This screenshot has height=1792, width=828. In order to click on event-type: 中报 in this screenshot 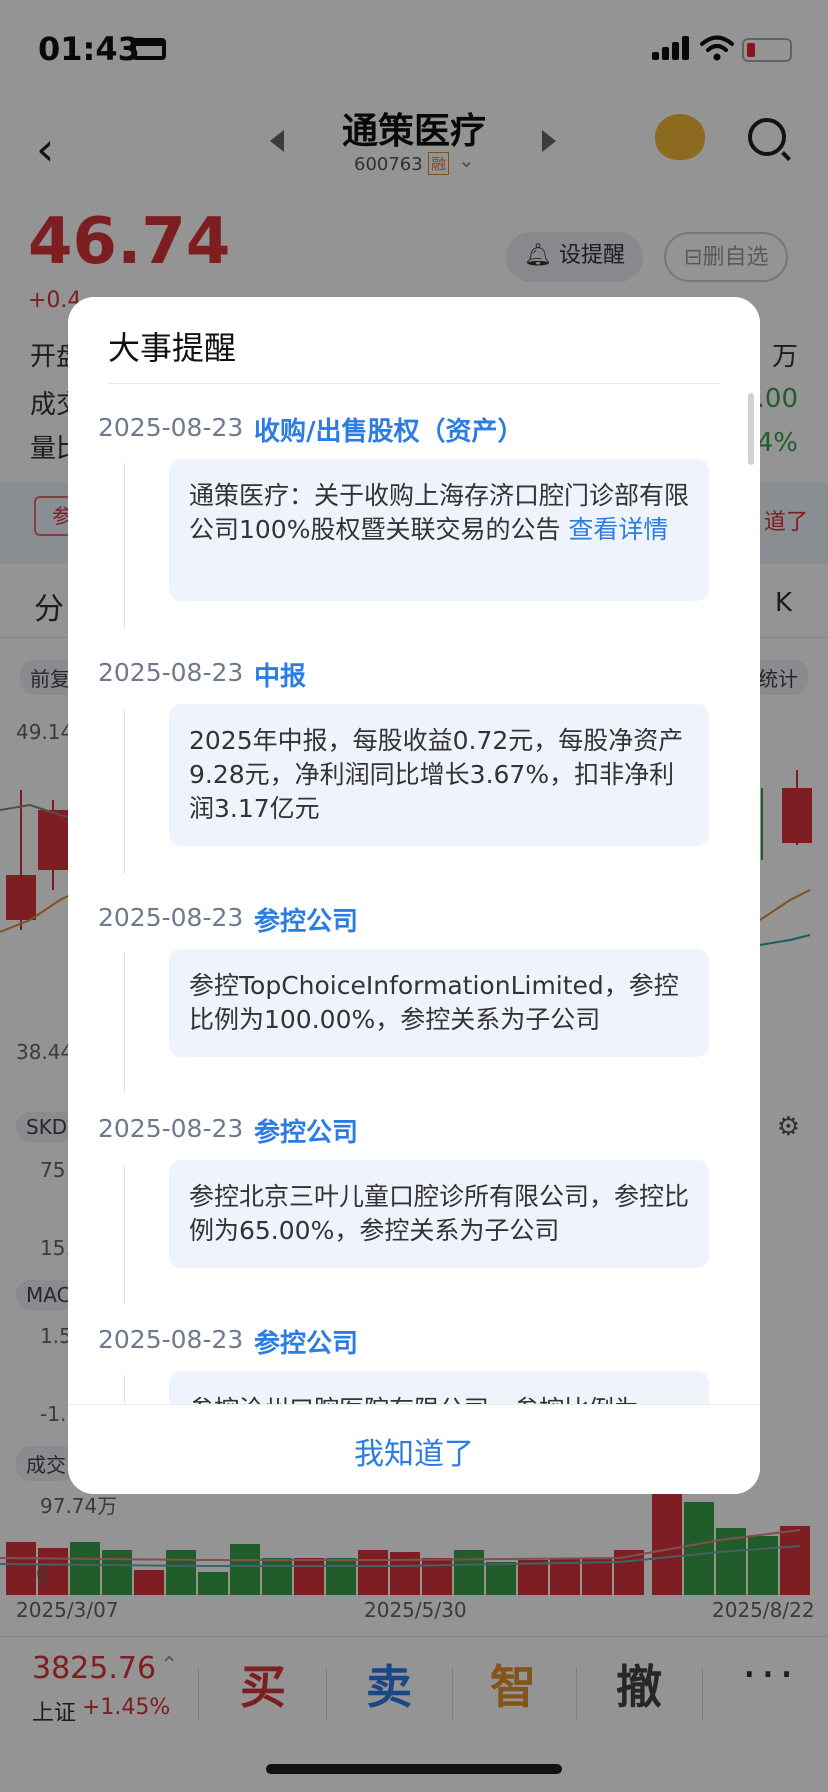, I will do `click(280, 674)`.